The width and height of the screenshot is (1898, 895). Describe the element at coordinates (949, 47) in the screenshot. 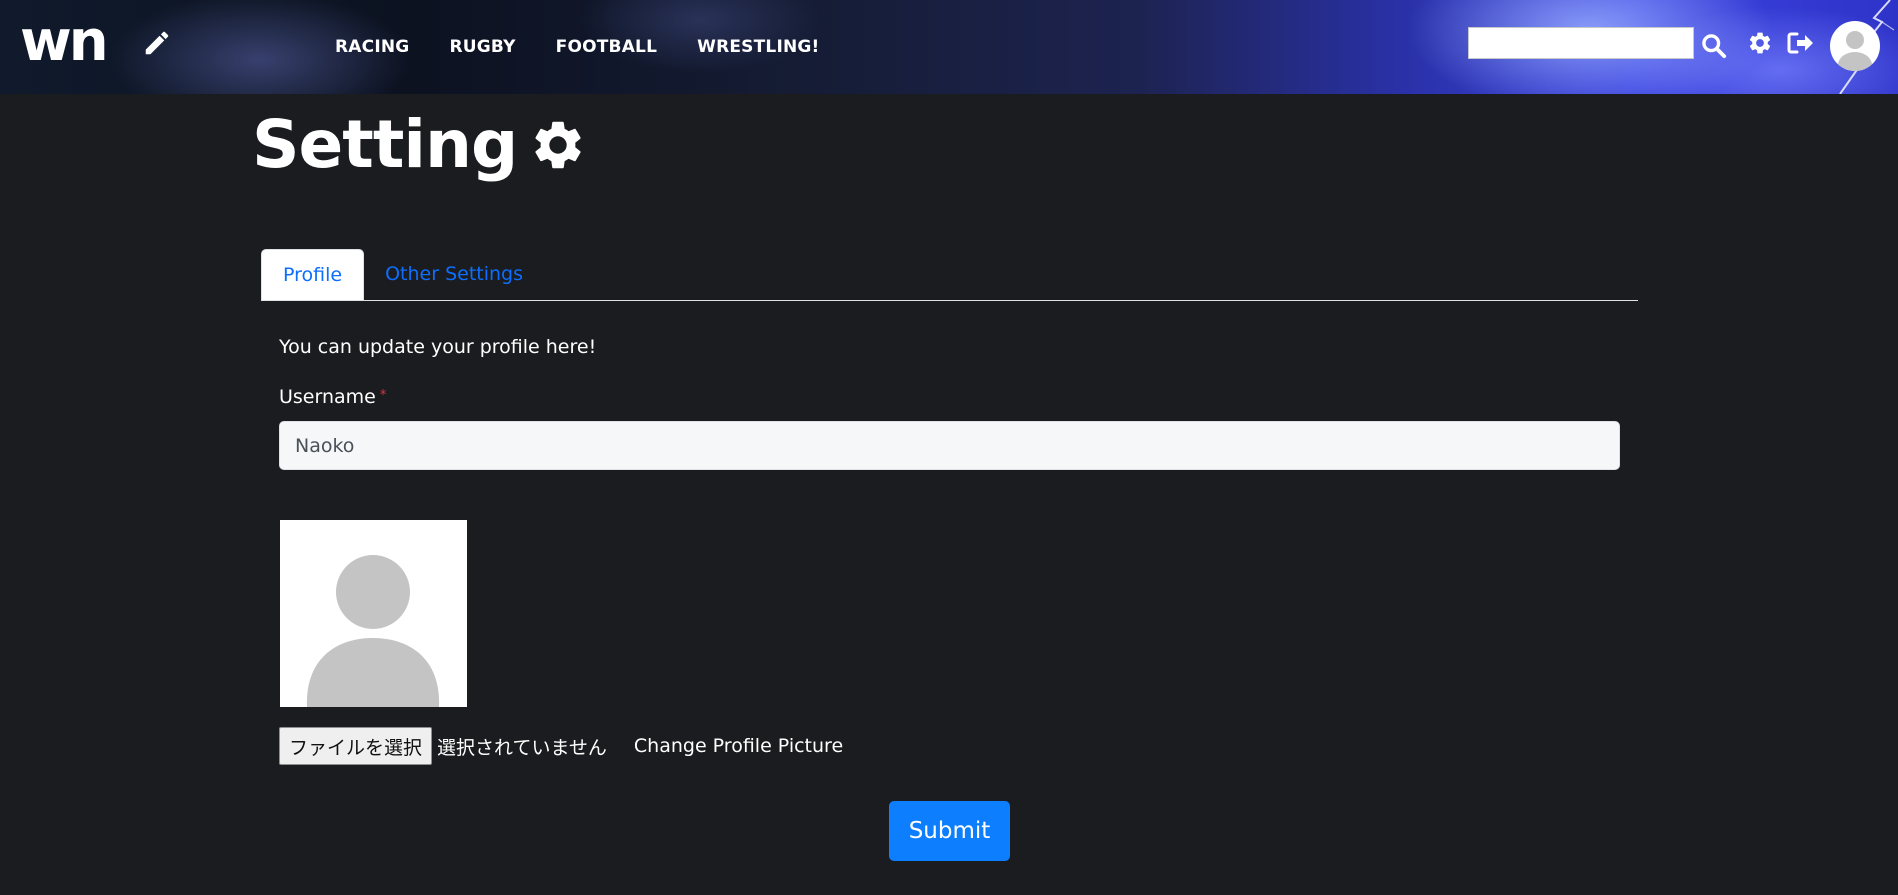

I see `site-header: wn RACING RUGBY FOOTBALL WRESTLING!` at that location.